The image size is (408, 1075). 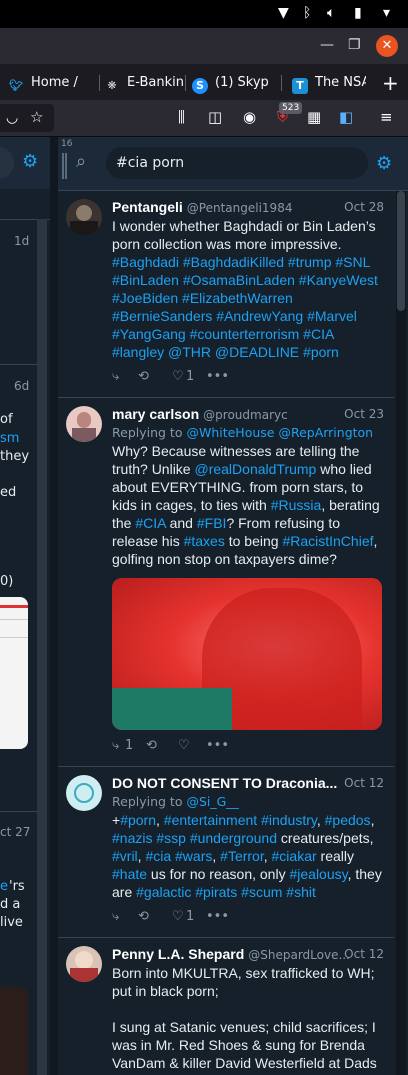 I want to click on bookmark-star-icon: ☆, so click(x=36, y=117).